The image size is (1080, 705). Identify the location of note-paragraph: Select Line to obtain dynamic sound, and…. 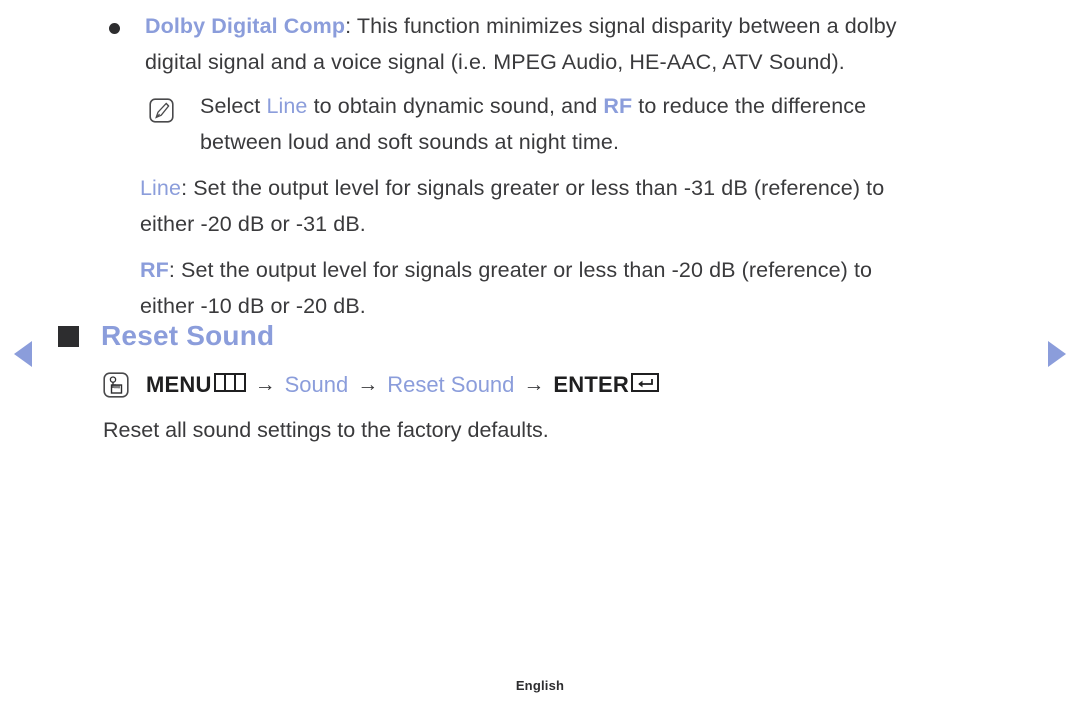
(620, 124).